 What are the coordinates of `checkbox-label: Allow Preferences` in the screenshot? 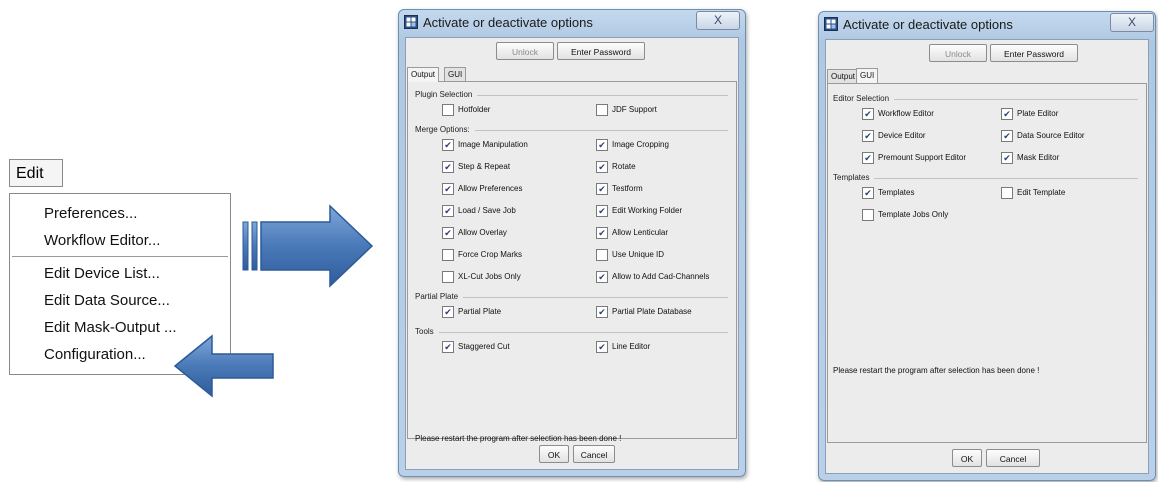 It's located at (490, 188).